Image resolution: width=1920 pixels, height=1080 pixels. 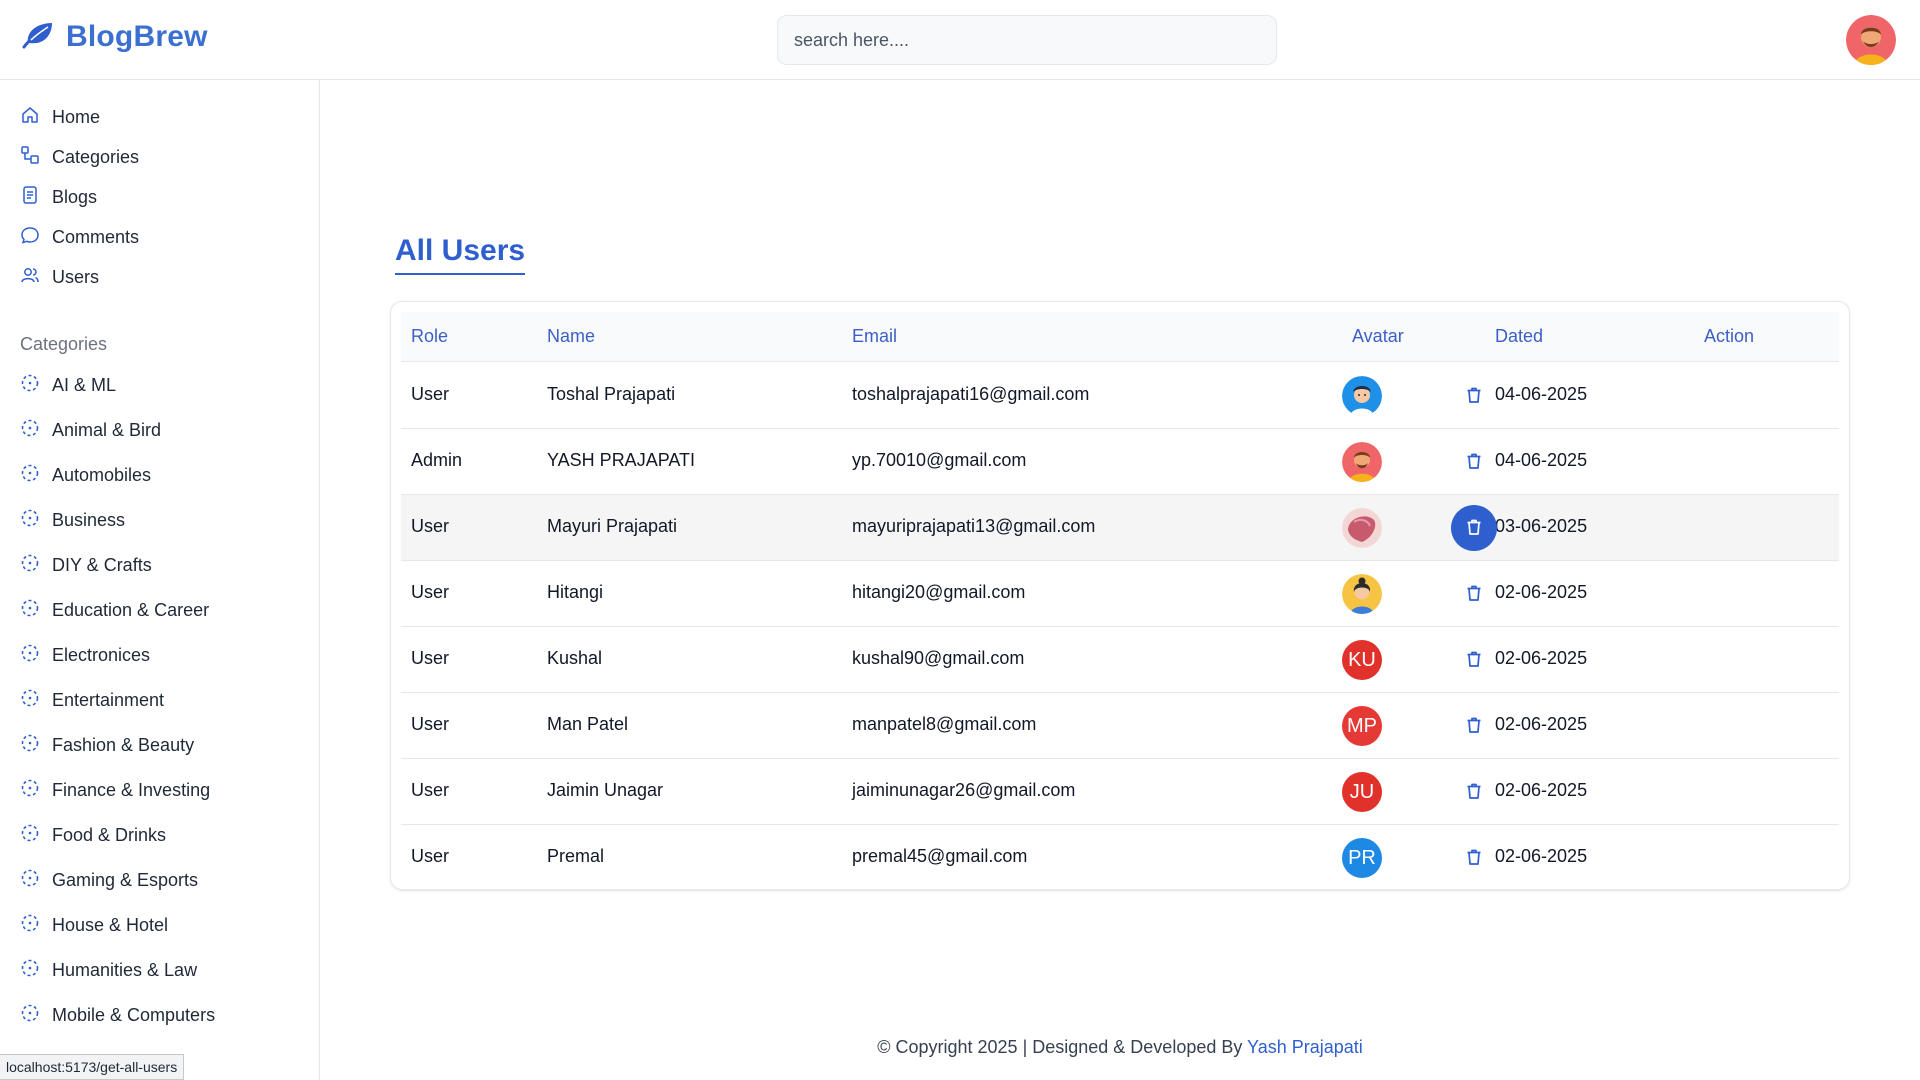 I want to click on sidebar-category-item: Gaming & Esports, so click(x=109, y=880).